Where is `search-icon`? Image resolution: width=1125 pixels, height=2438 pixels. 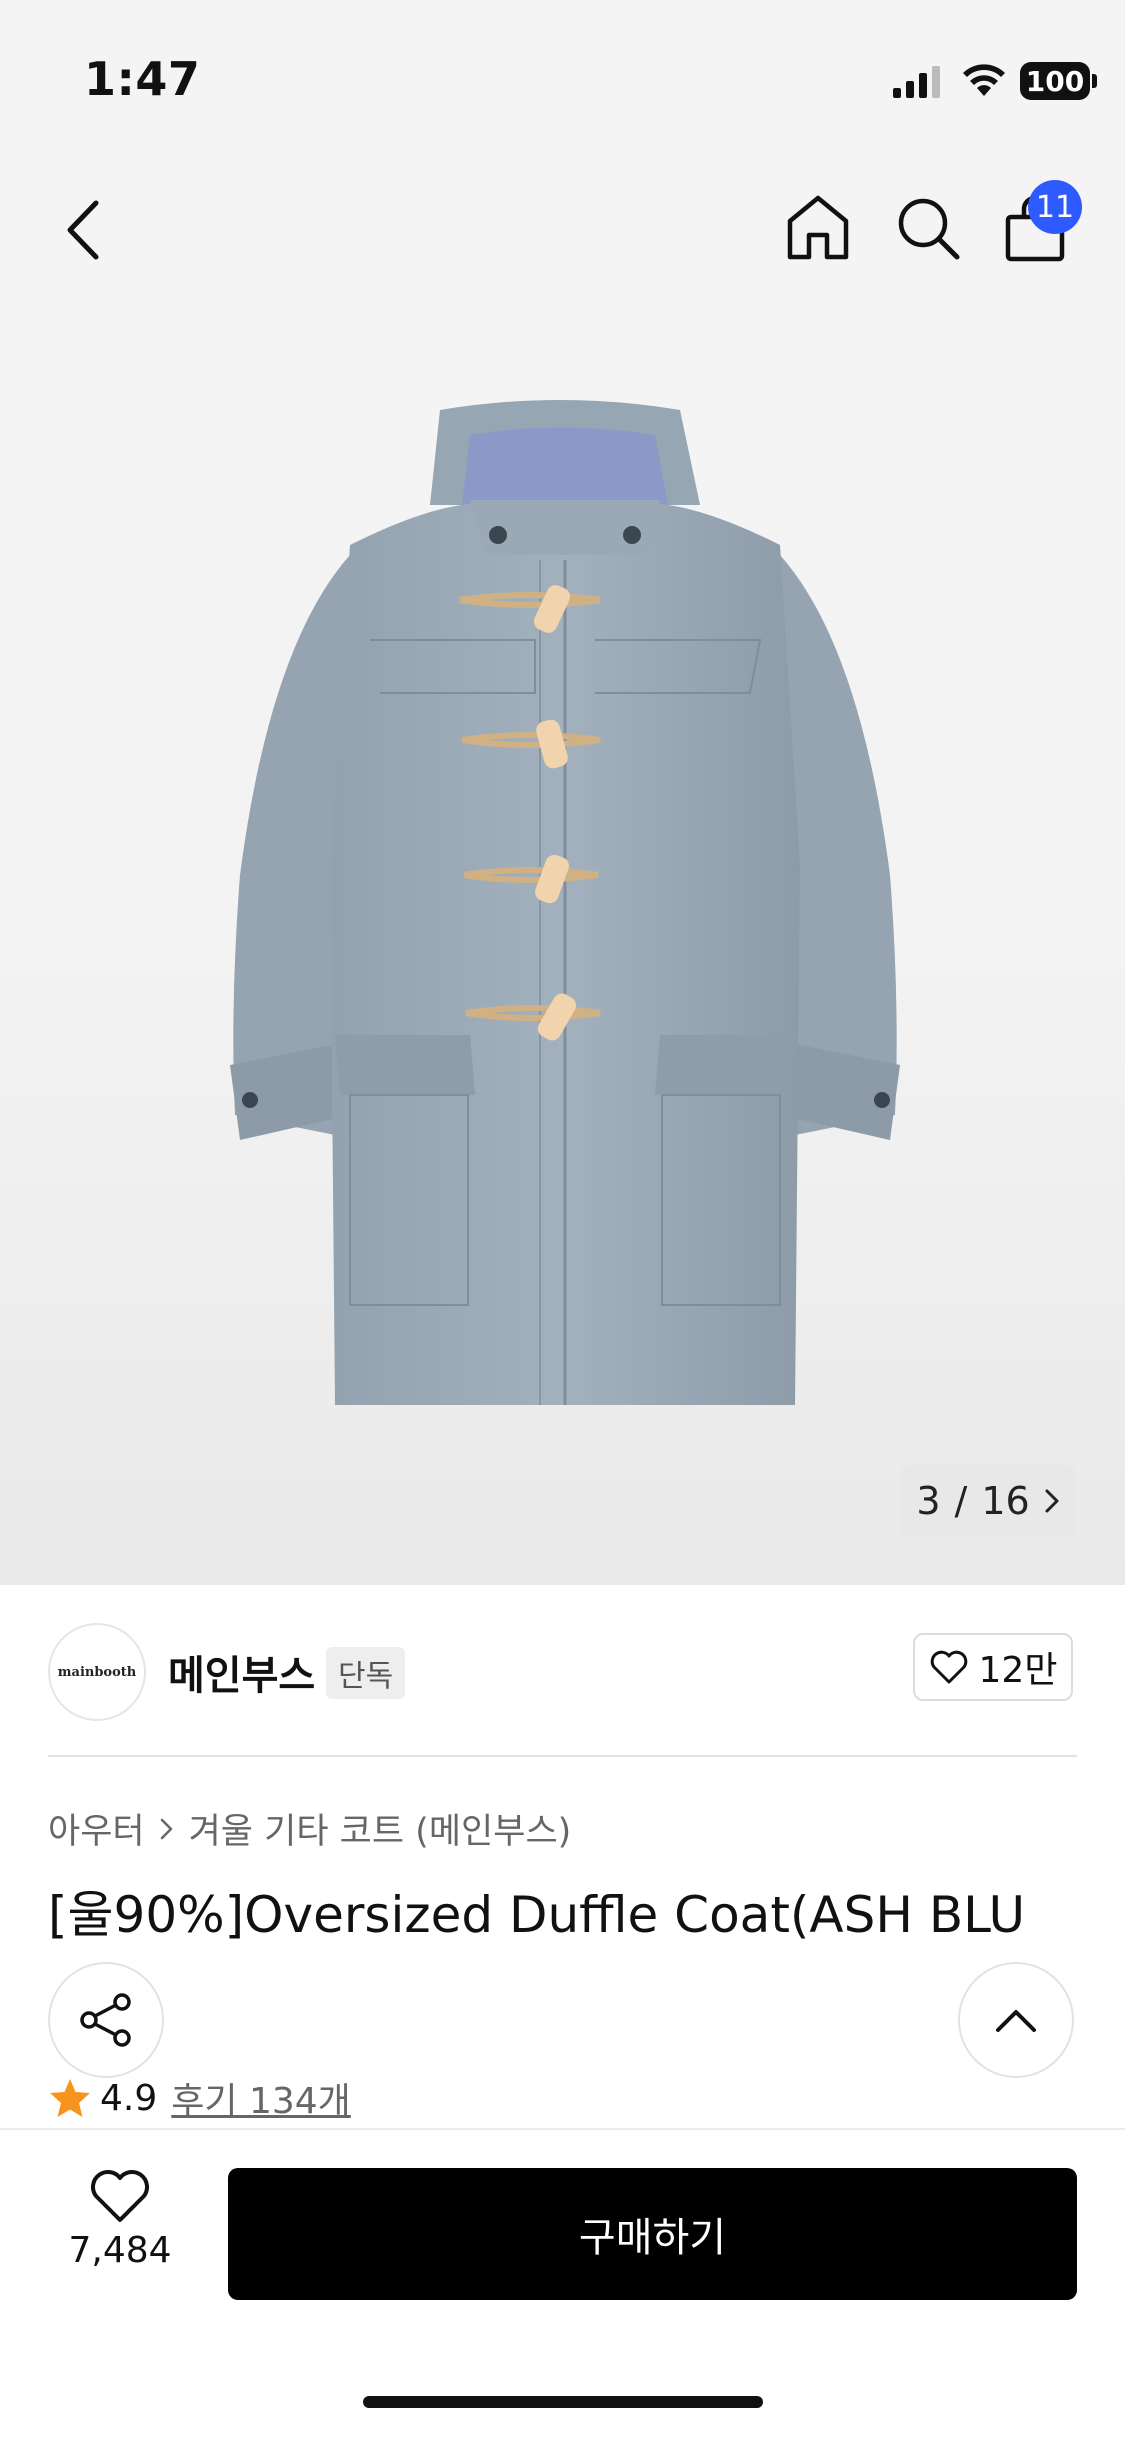 search-icon is located at coordinates (928, 228).